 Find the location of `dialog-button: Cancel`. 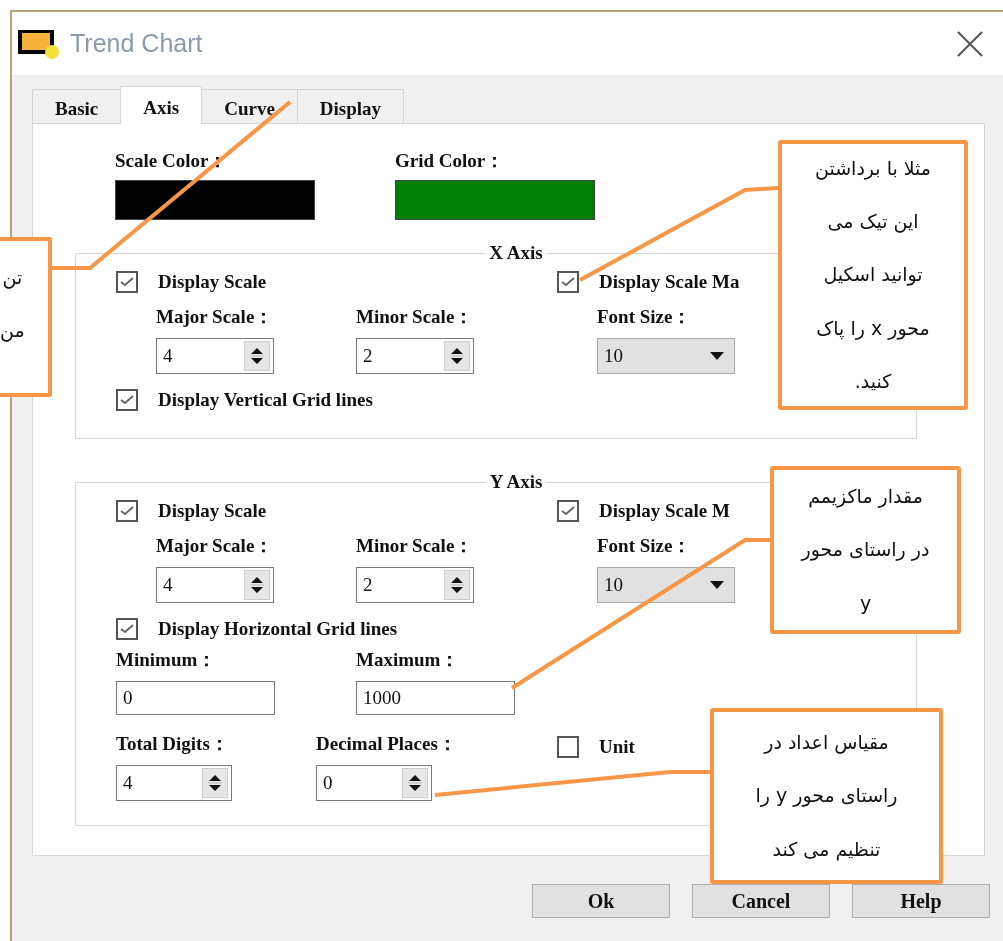

dialog-button: Cancel is located at coordinates (761, 901).